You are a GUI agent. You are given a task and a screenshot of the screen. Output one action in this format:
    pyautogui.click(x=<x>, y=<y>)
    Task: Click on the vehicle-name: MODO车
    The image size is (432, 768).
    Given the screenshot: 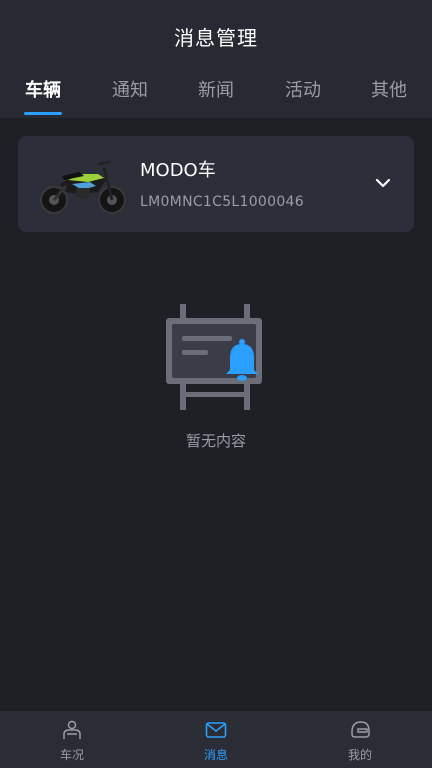 What is the action you would take?
    pyautogui.click(x=178, y=170)
    